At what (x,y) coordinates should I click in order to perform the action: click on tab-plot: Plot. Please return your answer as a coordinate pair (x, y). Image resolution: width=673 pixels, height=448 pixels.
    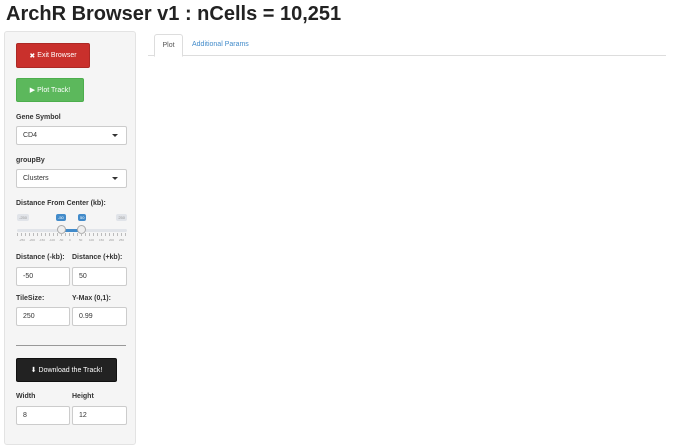
    Looking at the image, I should click on (168, 45).